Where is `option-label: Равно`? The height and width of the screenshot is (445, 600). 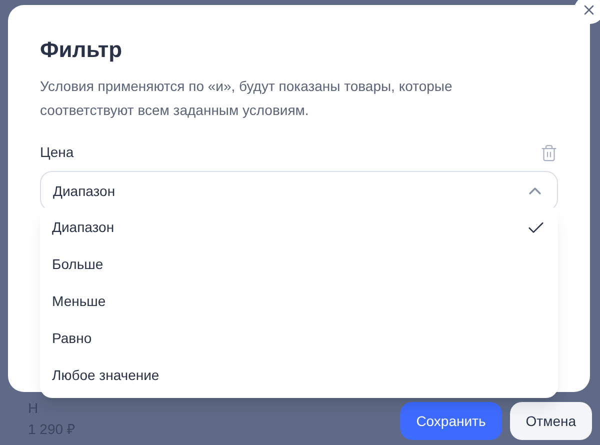 option-label: Равно is located at coordinates (72, 338).